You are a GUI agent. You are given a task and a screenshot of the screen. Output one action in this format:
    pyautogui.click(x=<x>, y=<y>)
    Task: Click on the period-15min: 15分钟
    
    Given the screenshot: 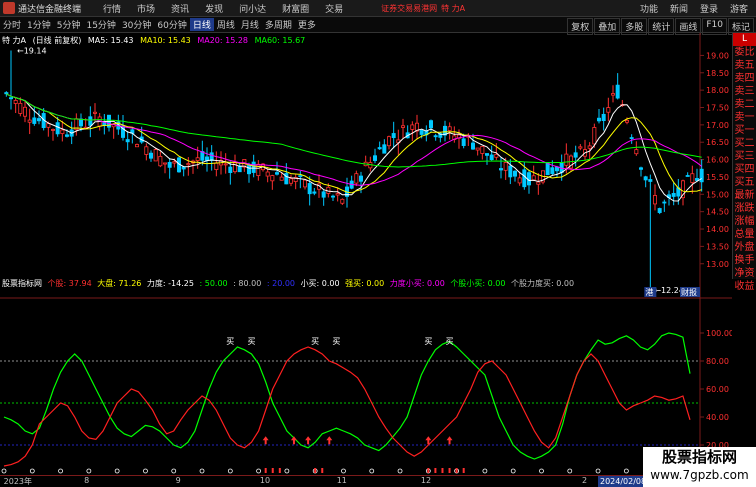 What is the action you would take?
    pyautogui.click(x=100, y=24)
    